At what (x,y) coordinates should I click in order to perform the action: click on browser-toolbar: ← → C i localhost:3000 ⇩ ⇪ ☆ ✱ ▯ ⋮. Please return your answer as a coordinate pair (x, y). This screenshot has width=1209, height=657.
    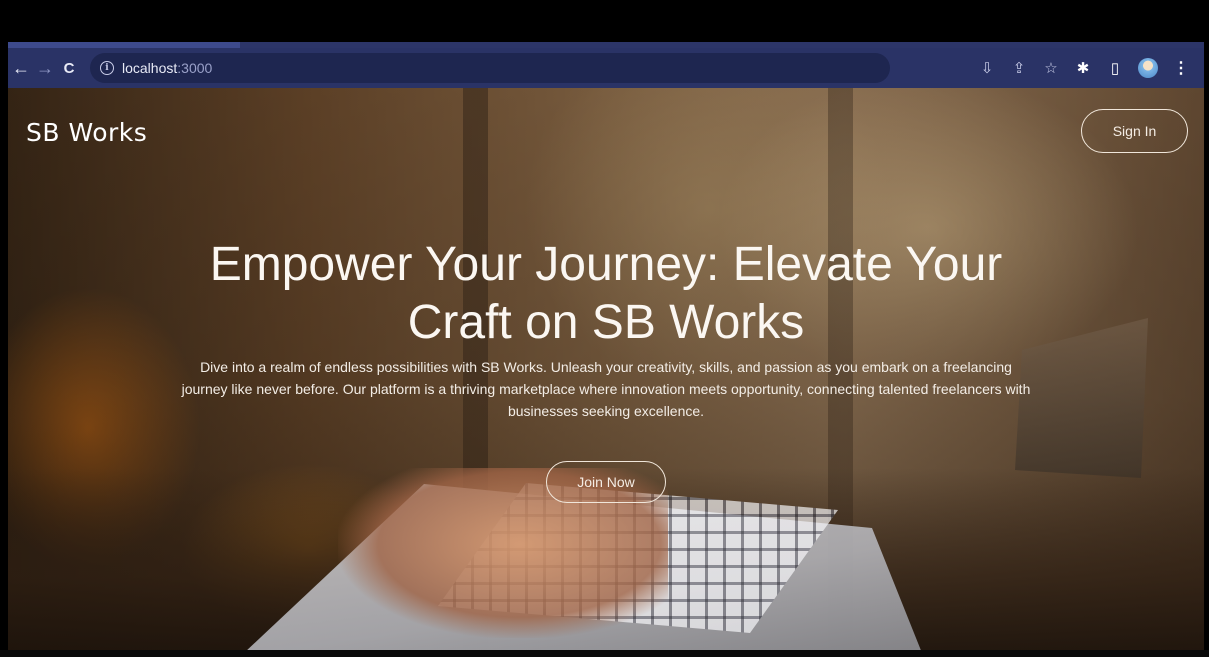
    Looking at the image, I should click on (606, 68).